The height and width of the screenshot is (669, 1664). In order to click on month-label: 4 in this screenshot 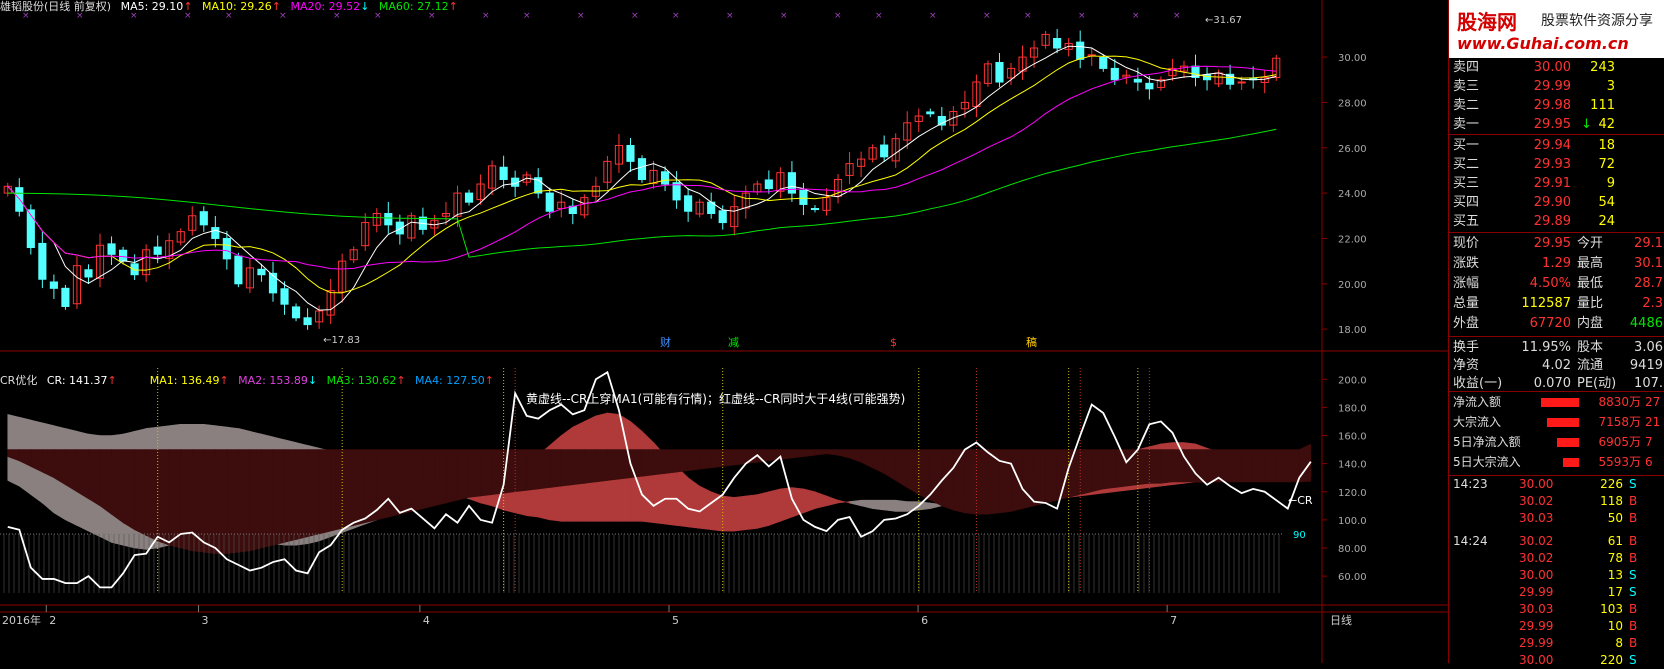, I will do `click(426, 620)`.